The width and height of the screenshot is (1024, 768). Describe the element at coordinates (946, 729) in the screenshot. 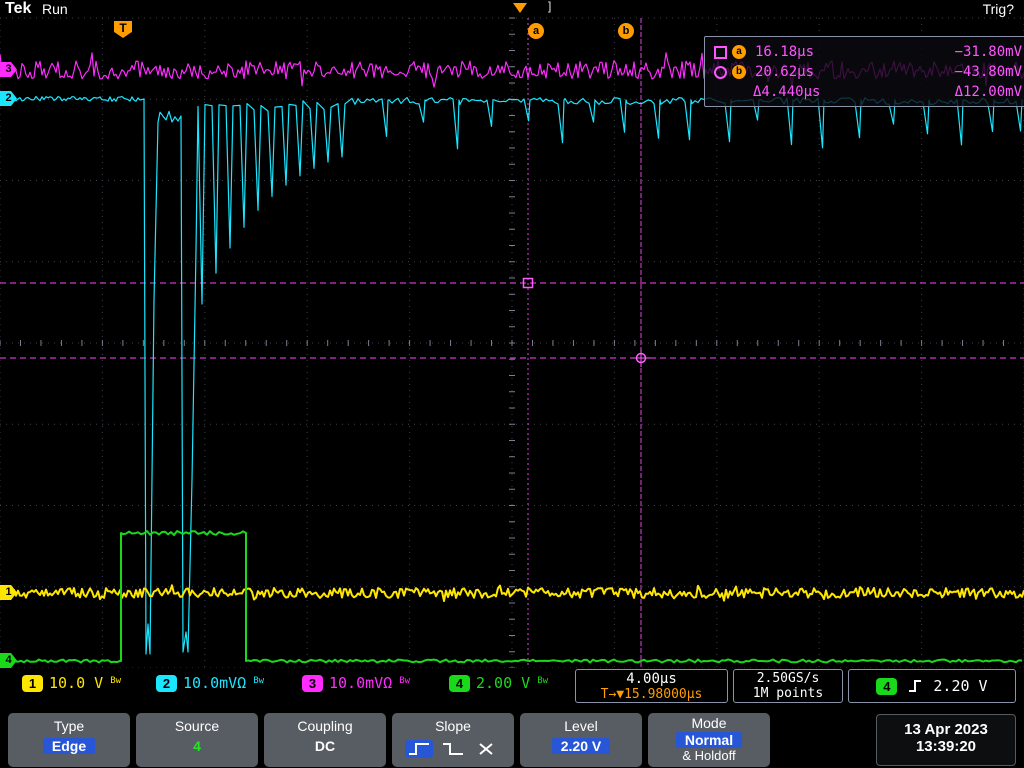

I see `date-text: 13 Apr 2023` at that location.